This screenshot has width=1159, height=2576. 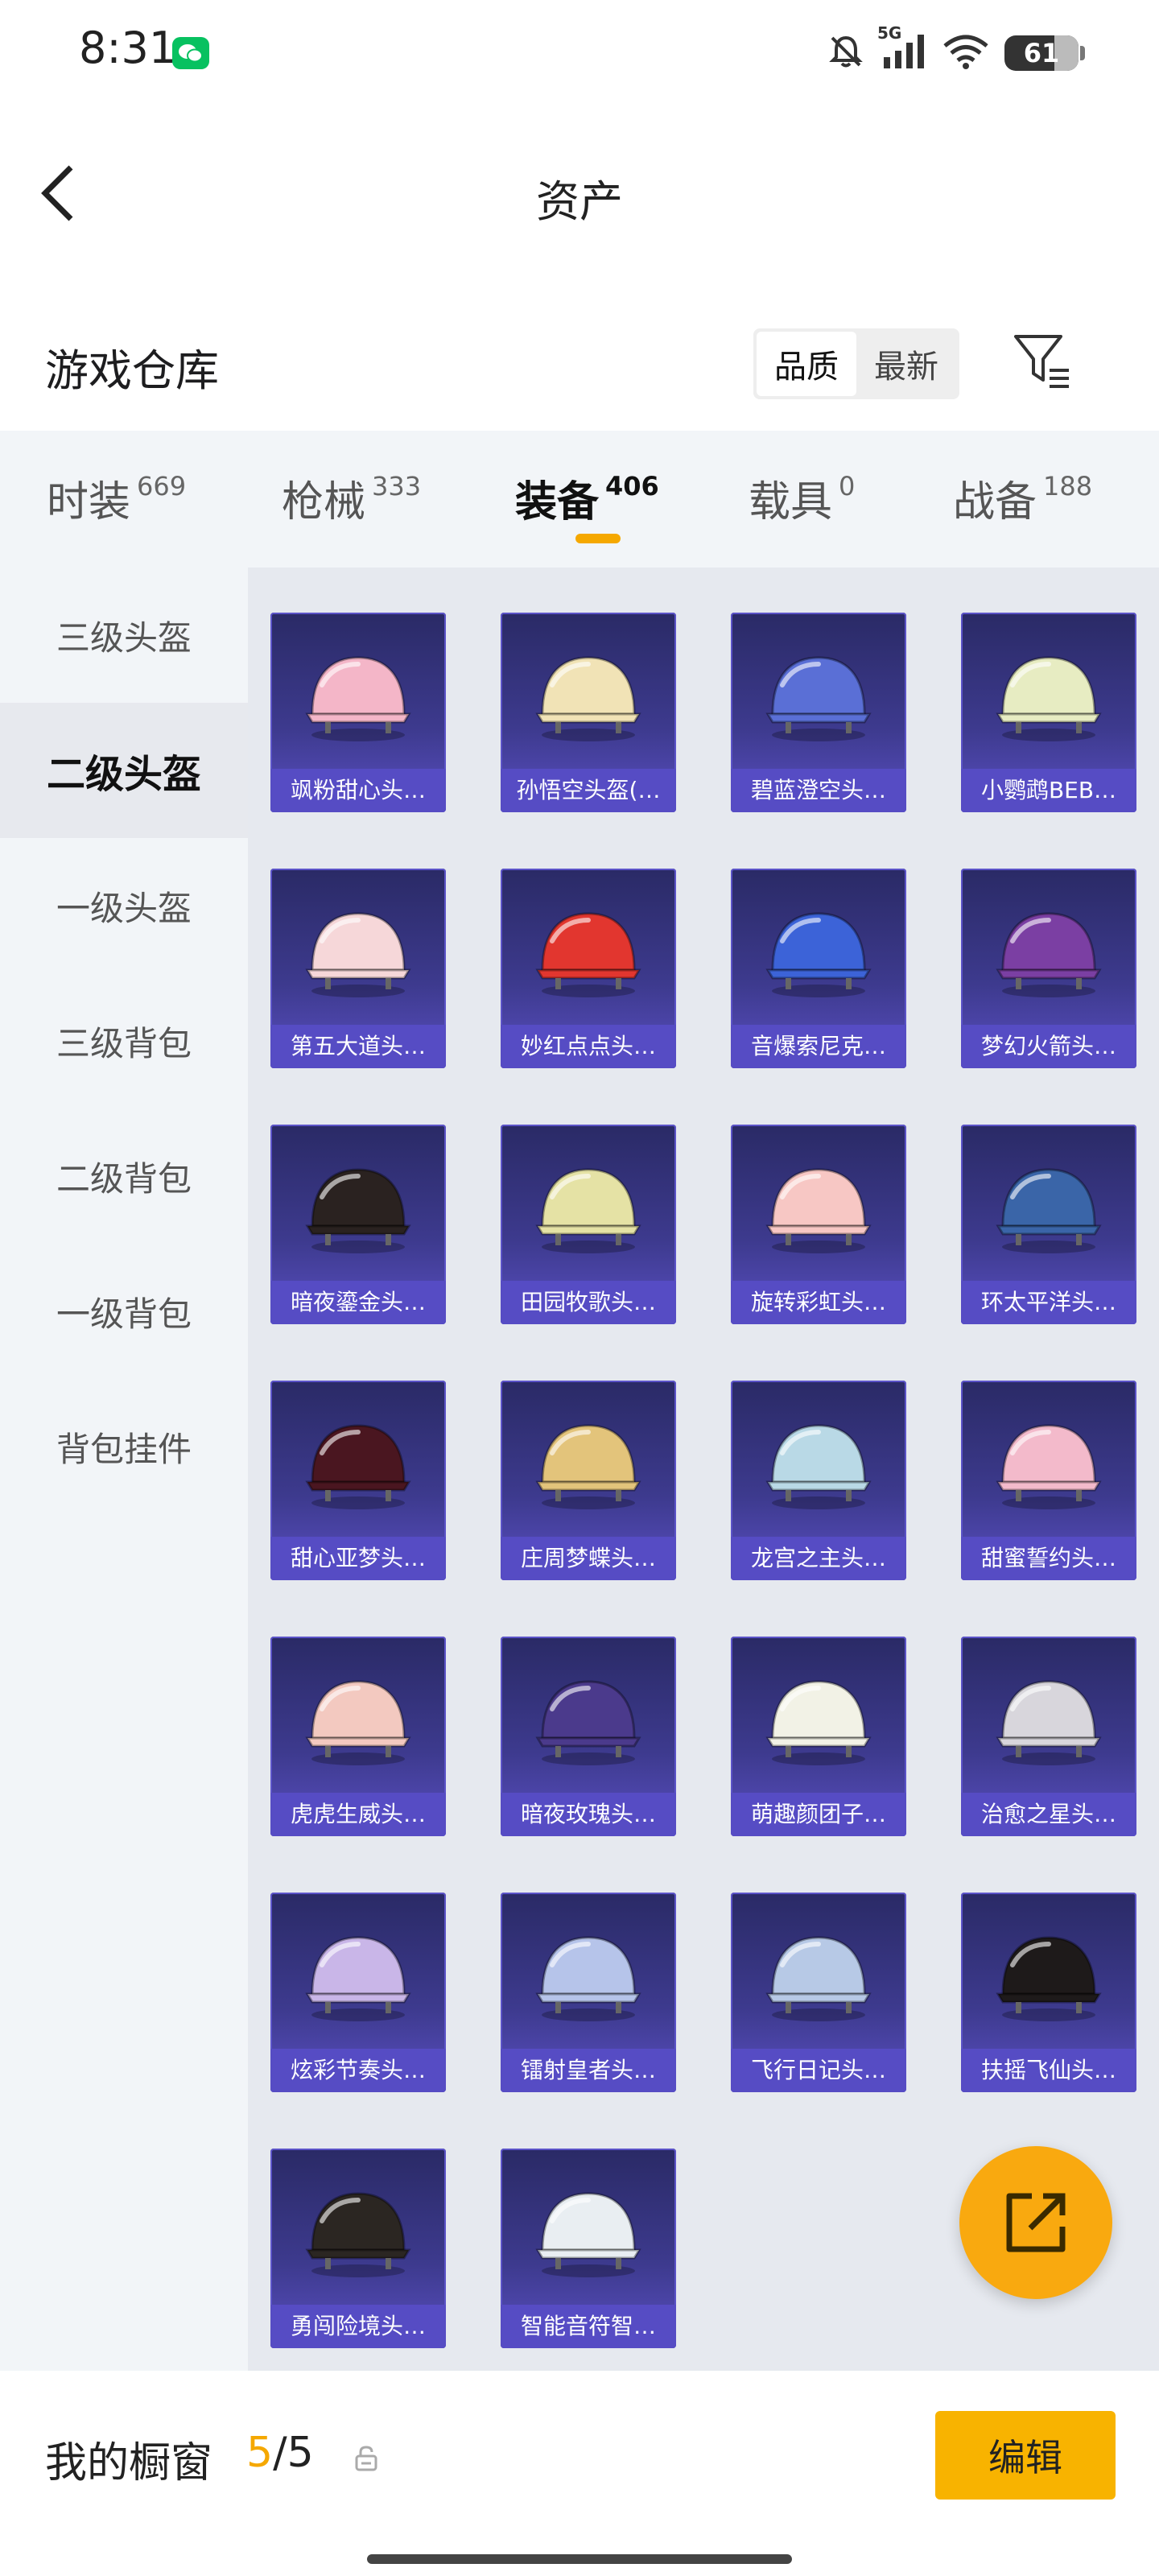 What do you see at coordinates (579, 370) in the screenshot?
I see `warehouse-header: 游戏仓库 品质 最新` at bounding box center [579, 370].